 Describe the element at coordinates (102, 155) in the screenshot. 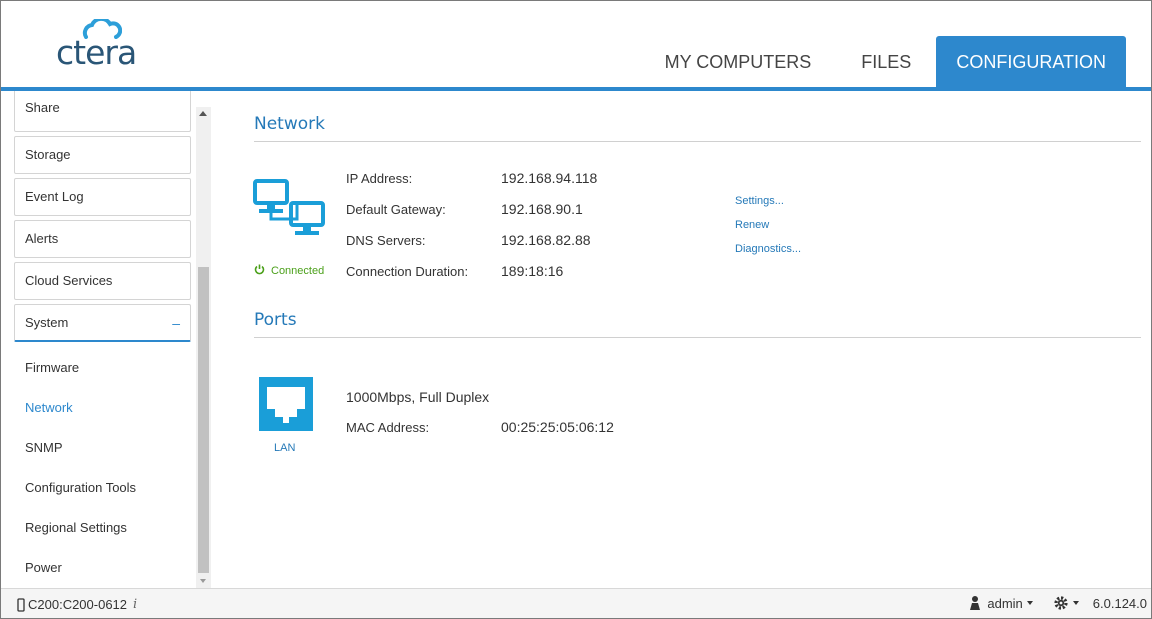

I see `sidebar-group-storage: Storage` at that location.